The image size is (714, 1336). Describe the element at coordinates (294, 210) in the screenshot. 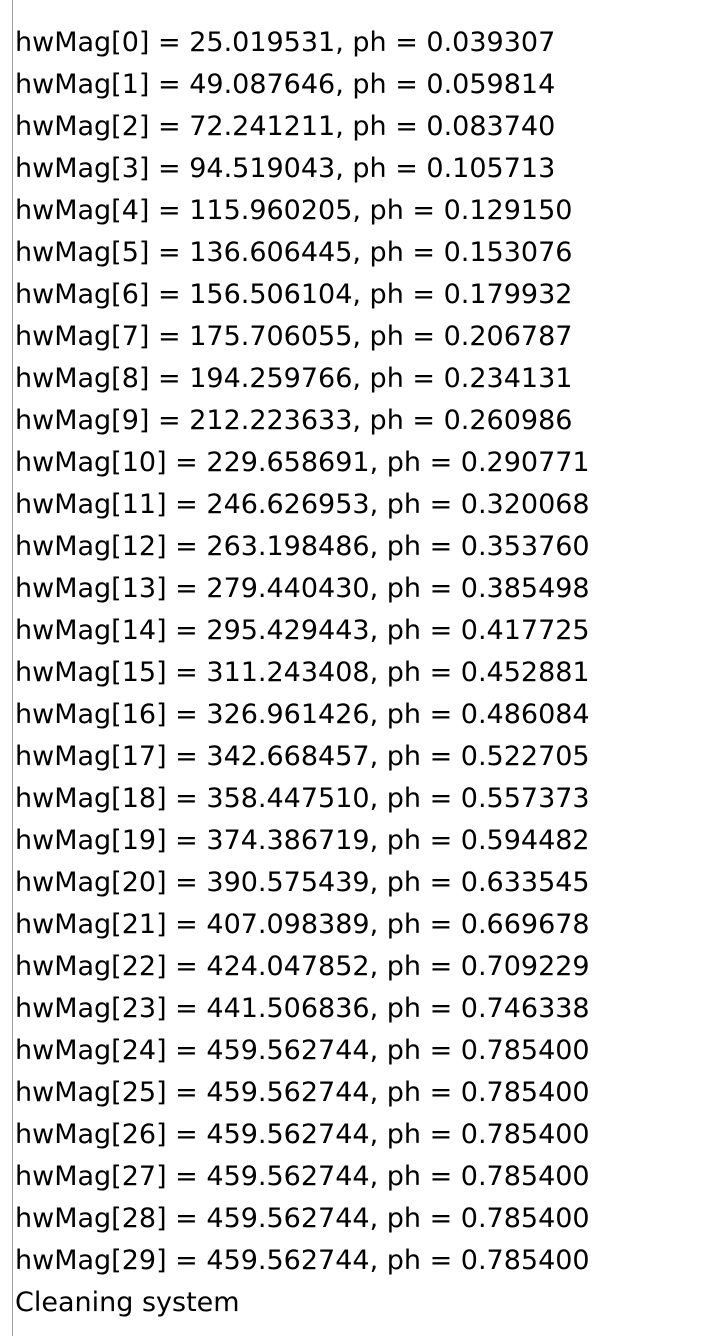

I see `console-line: hwMag[4] = 115.960205, ph = 0.129150` at that location.